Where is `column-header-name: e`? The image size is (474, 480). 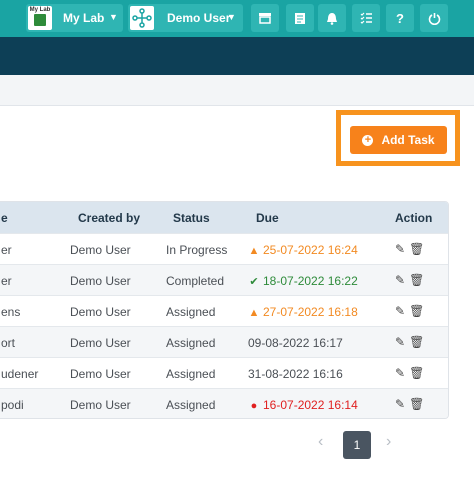
column-header-name: e is located at coordinates (4, 218).